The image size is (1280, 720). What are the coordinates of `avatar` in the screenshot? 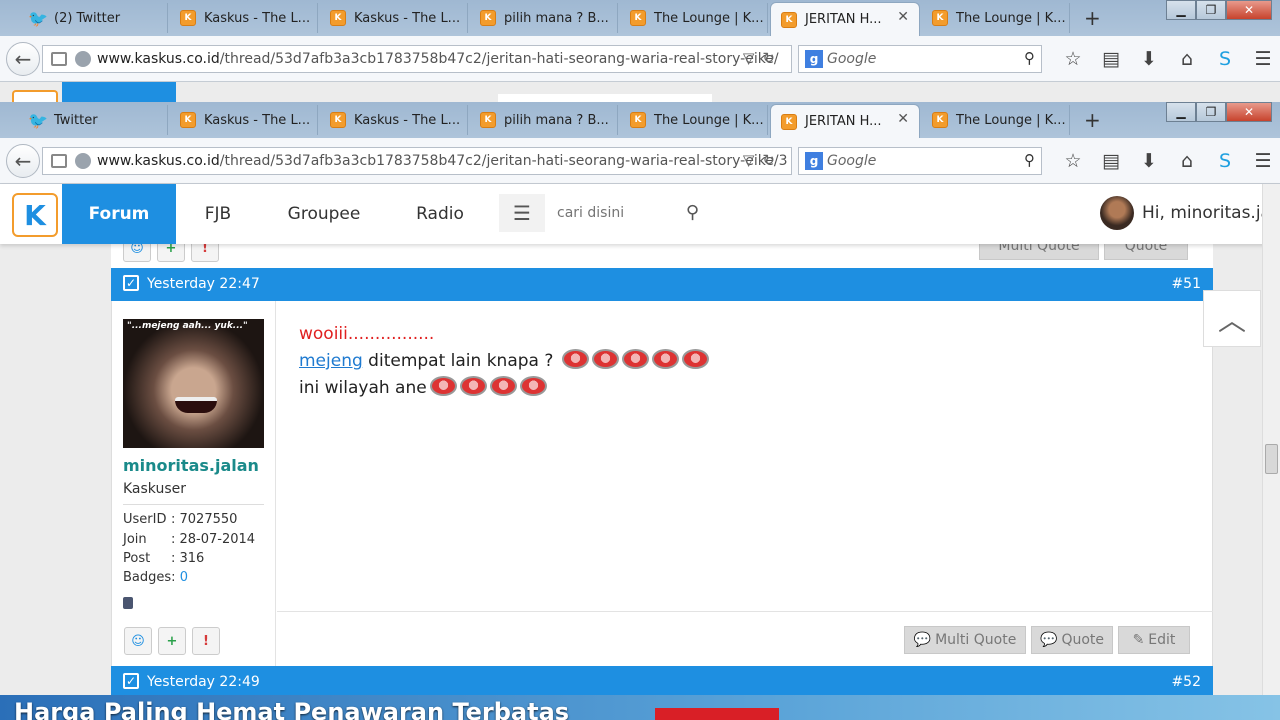 It's located at (1117, 213).